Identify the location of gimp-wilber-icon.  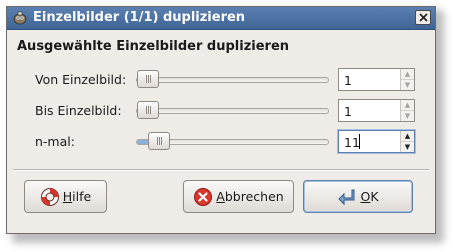
(20, 18).